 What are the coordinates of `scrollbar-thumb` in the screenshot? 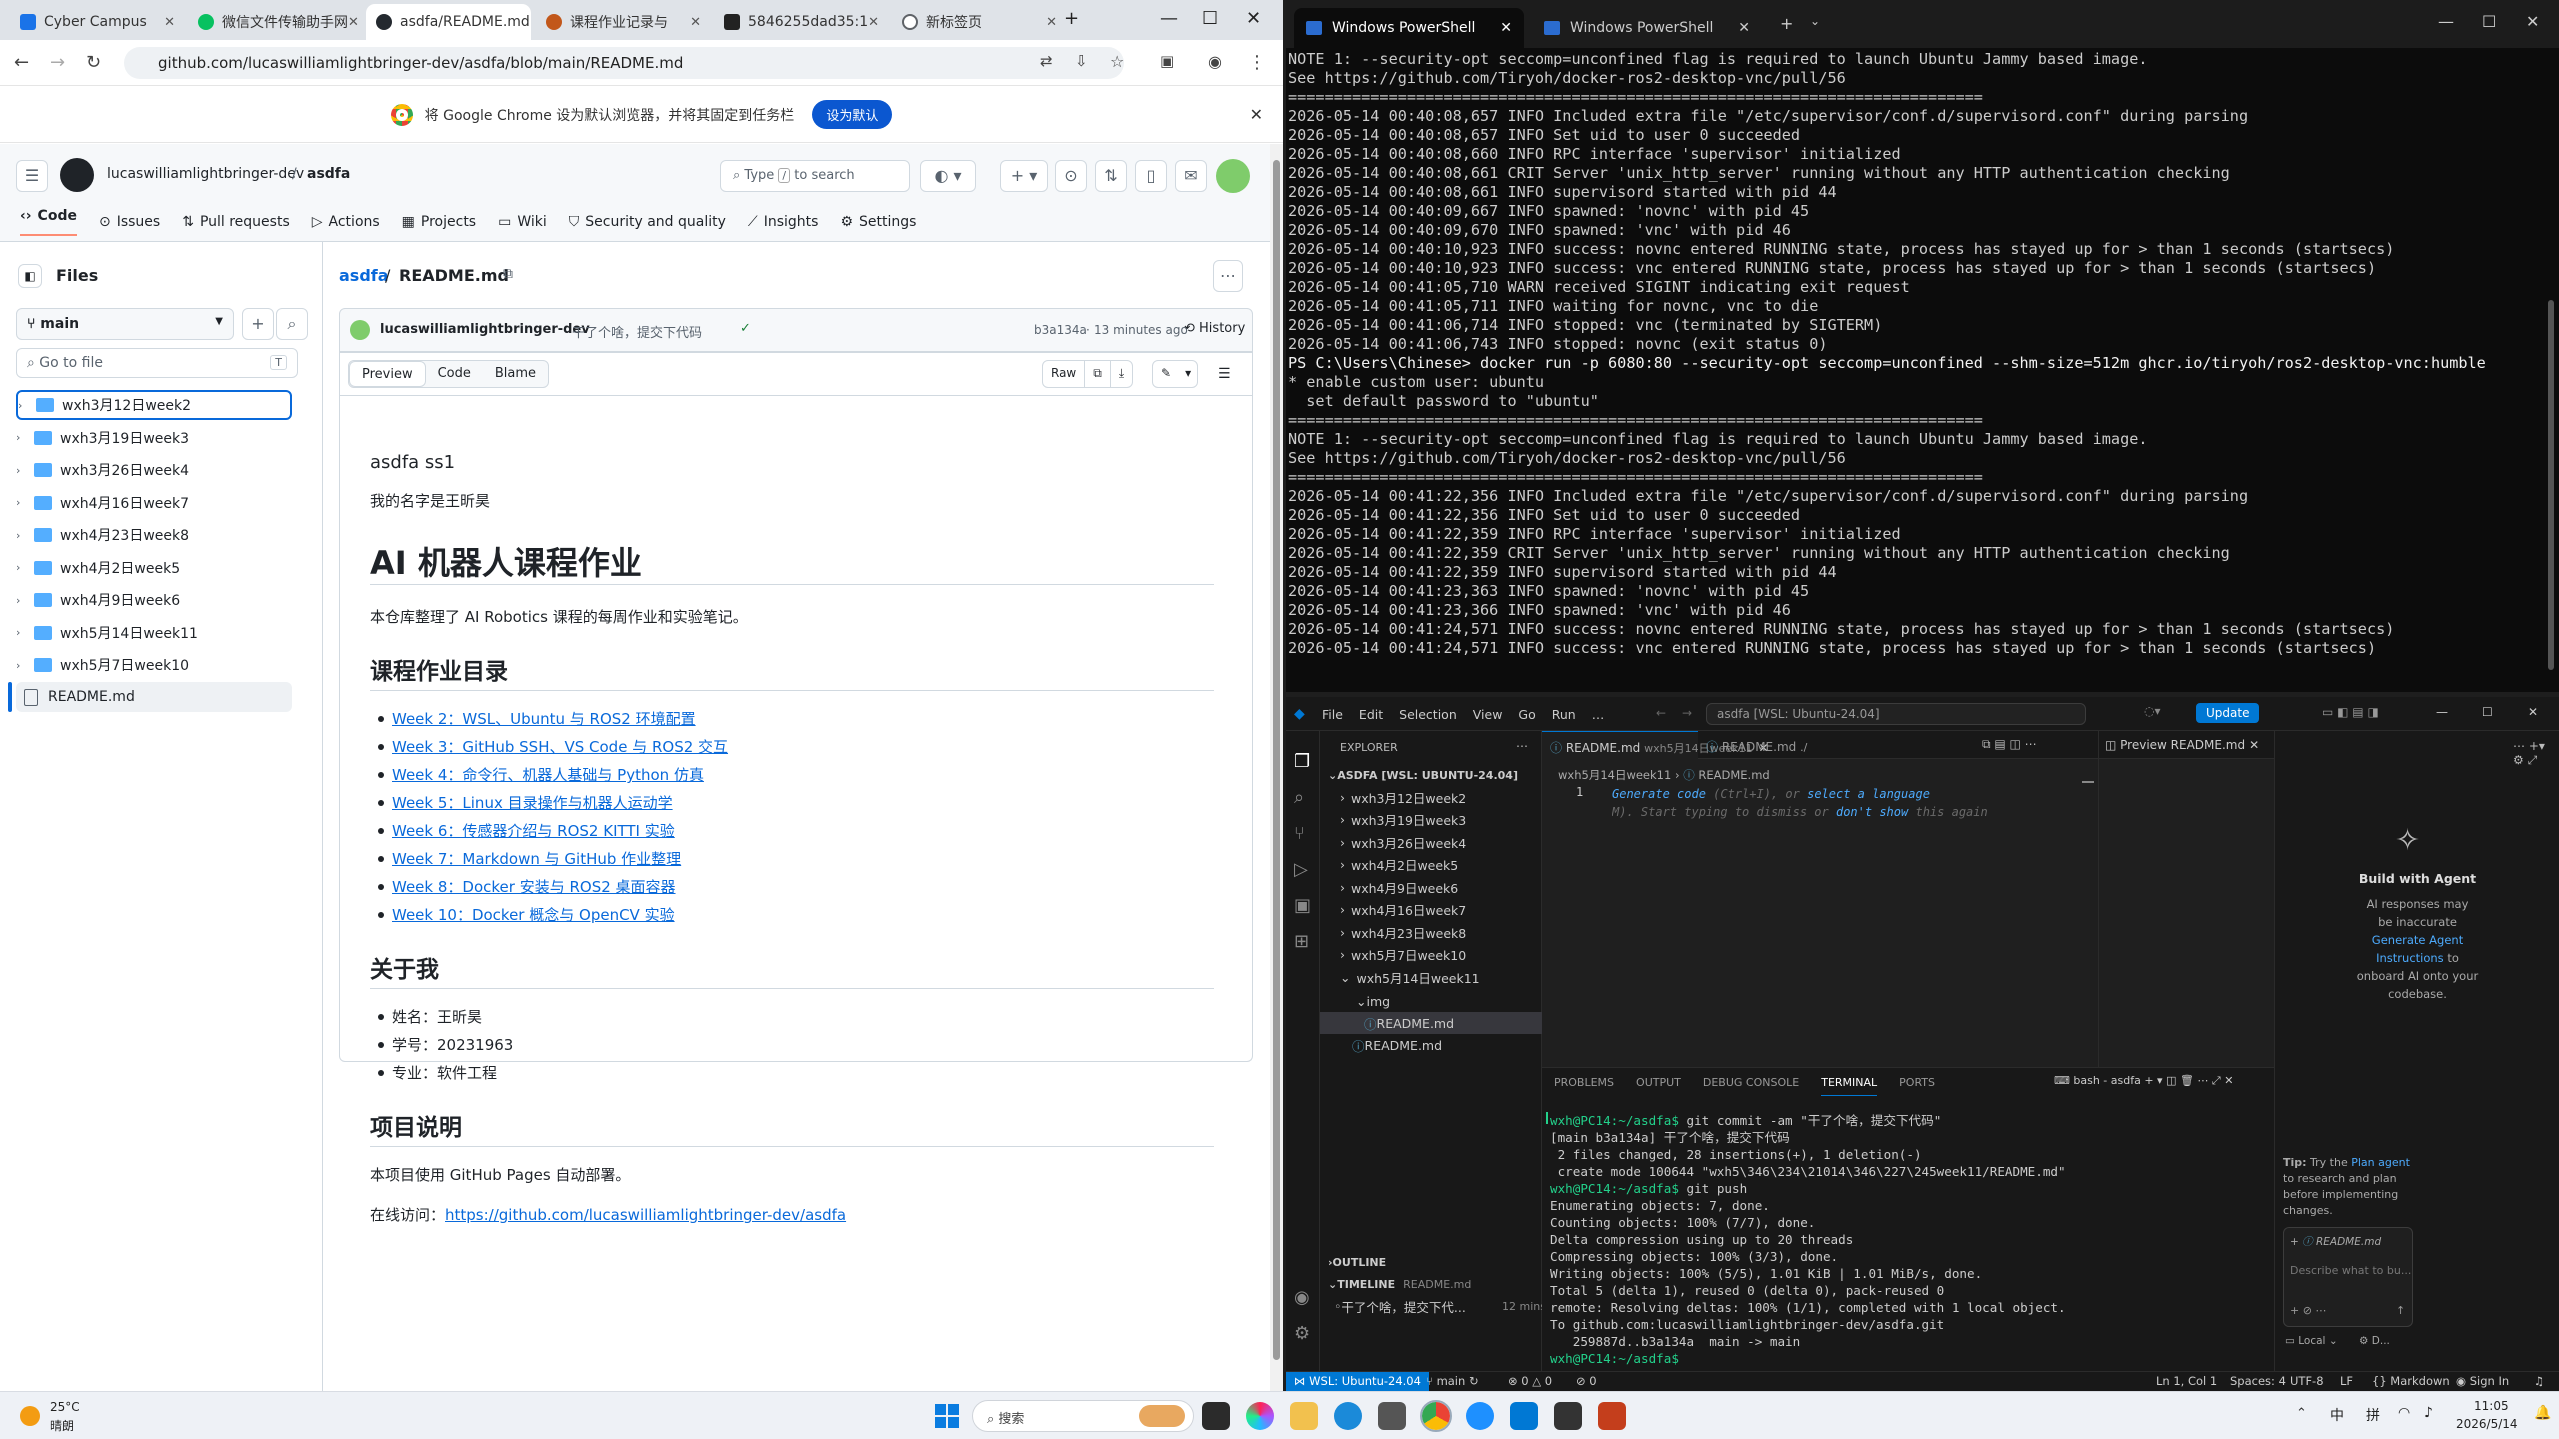 It's located at (2551, 485).